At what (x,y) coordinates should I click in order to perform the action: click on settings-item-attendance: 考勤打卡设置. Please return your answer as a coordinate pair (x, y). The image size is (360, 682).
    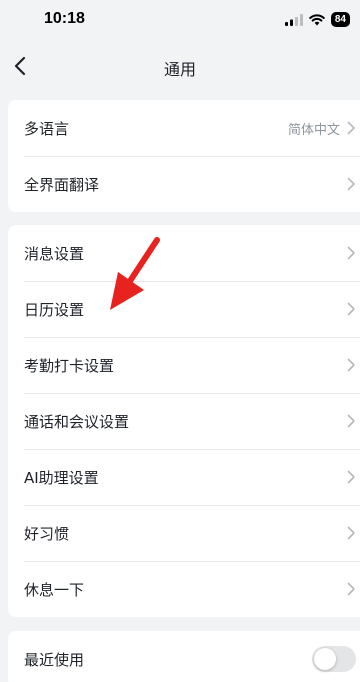
    Looking at the image, I should click on (184, 365).